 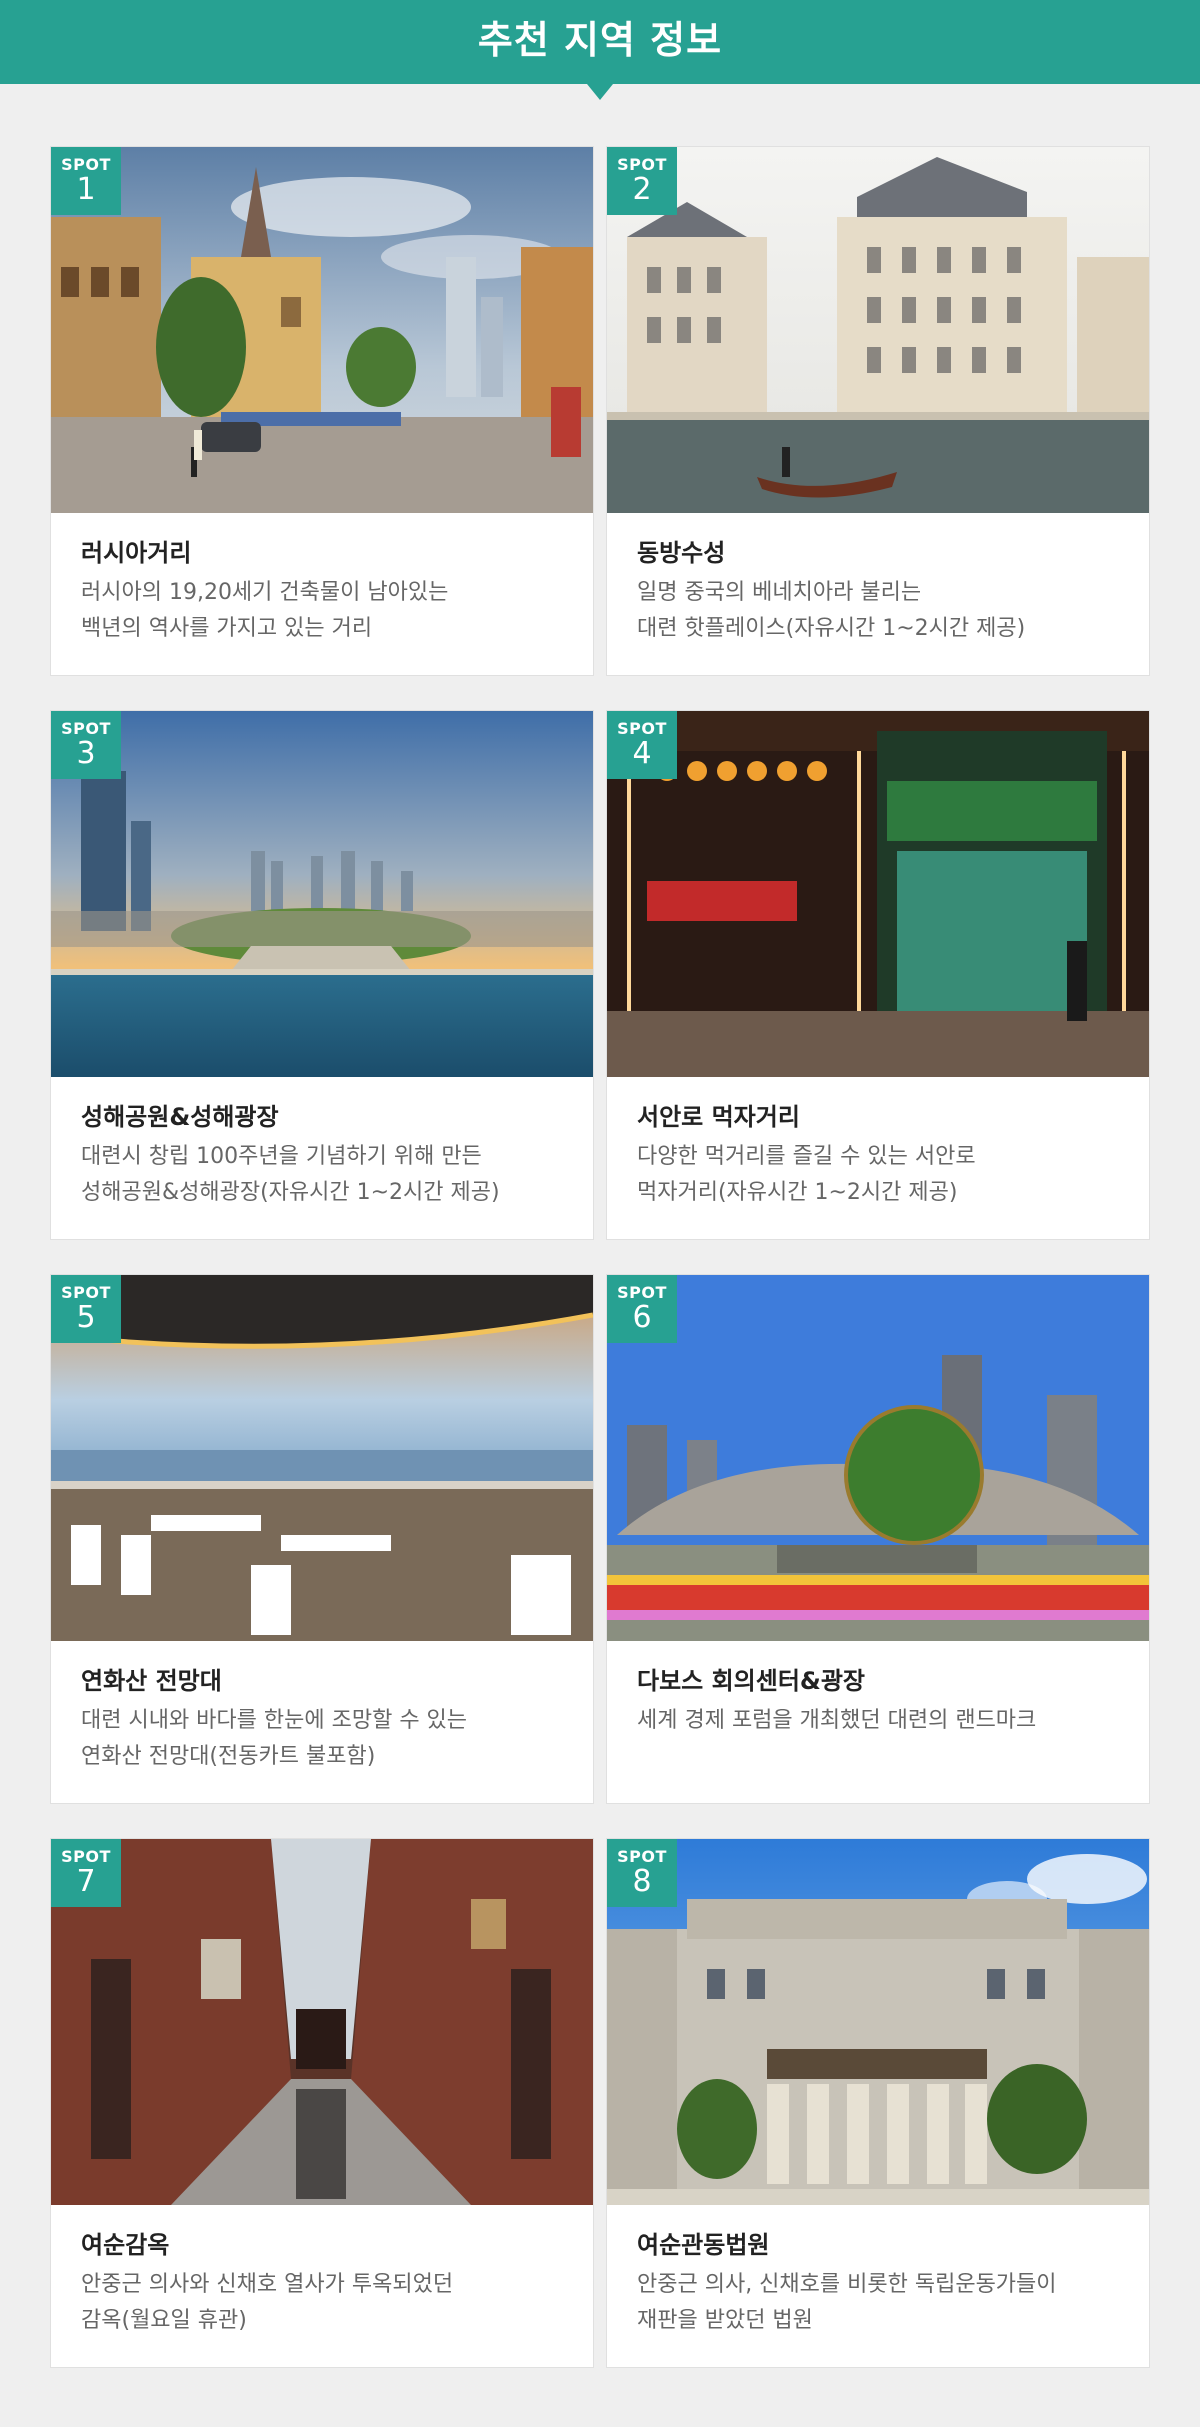 I want to click on spot-card-body: 여순감옥 안중근 의사와 신채호 열사가 투옥되었던 감옥(월요일 휴관), so click(x=327, y=2286).